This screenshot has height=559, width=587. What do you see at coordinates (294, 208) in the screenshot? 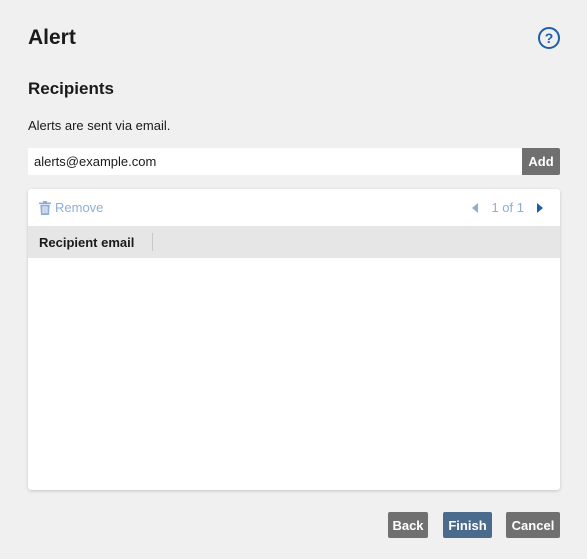
I see `table-toolbar: Remove 1 of 1` at bounding box center [294, 208].